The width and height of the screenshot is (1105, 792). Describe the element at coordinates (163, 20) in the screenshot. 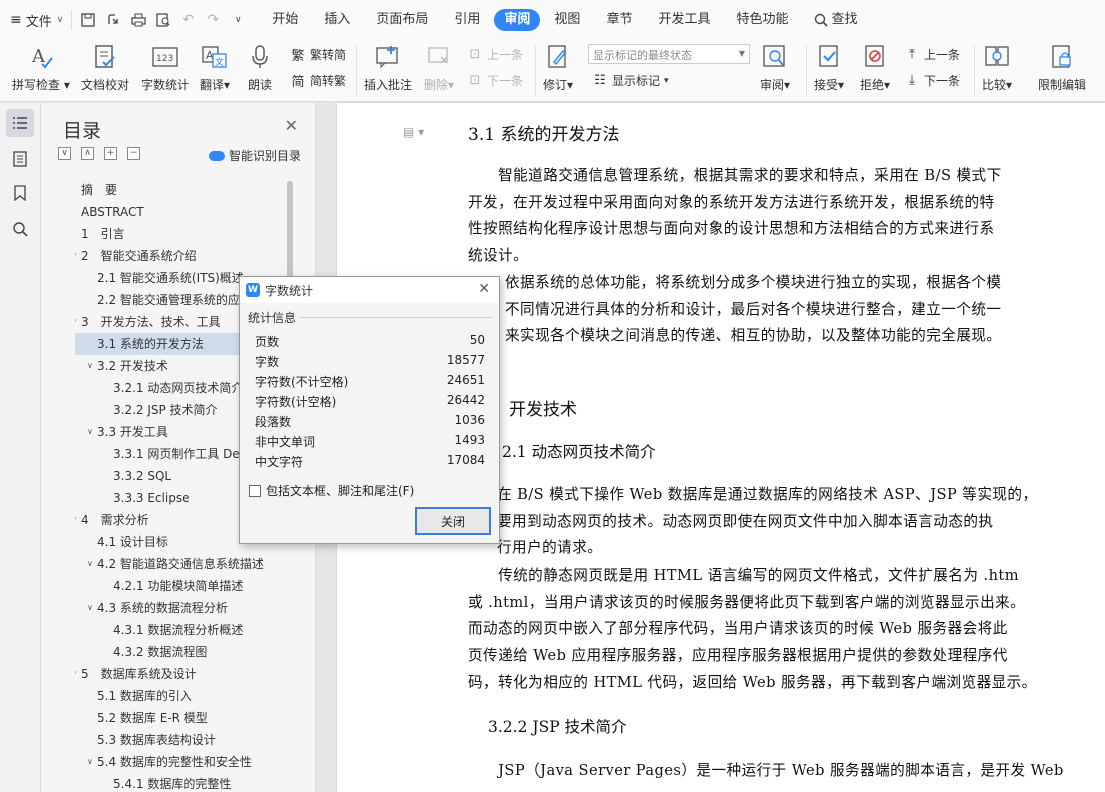

I see `print-preview-icon` at that location.